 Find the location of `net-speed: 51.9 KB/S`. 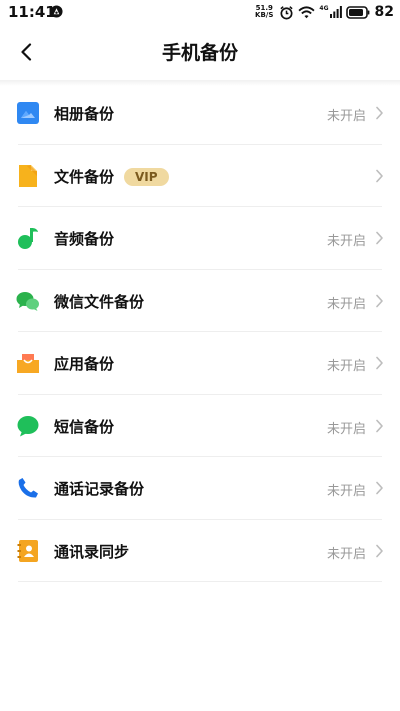

net-speed: 51.9 KB/S is located at coordinates (264, 12).